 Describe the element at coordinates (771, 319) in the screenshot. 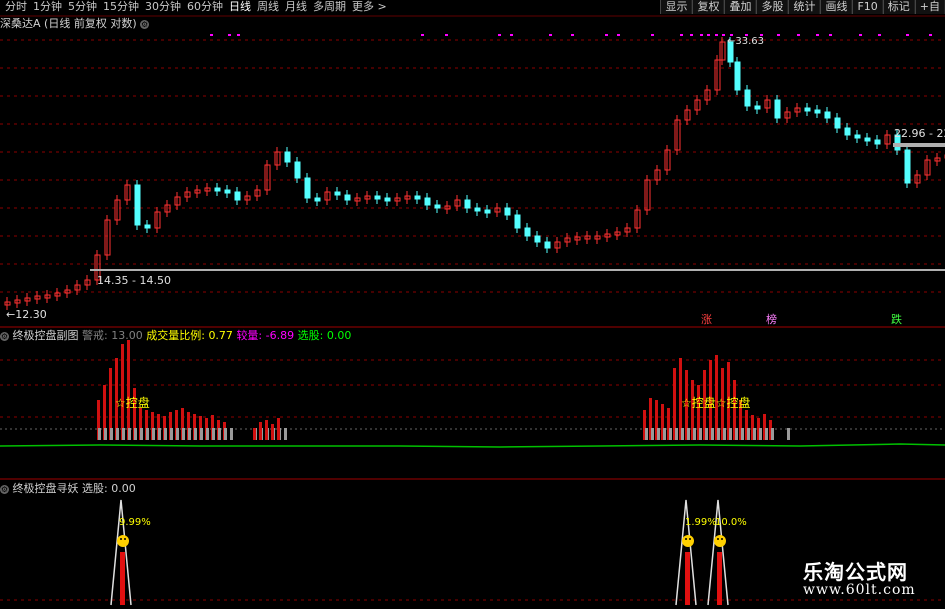

I see `event-ranking: 榜` at that location.